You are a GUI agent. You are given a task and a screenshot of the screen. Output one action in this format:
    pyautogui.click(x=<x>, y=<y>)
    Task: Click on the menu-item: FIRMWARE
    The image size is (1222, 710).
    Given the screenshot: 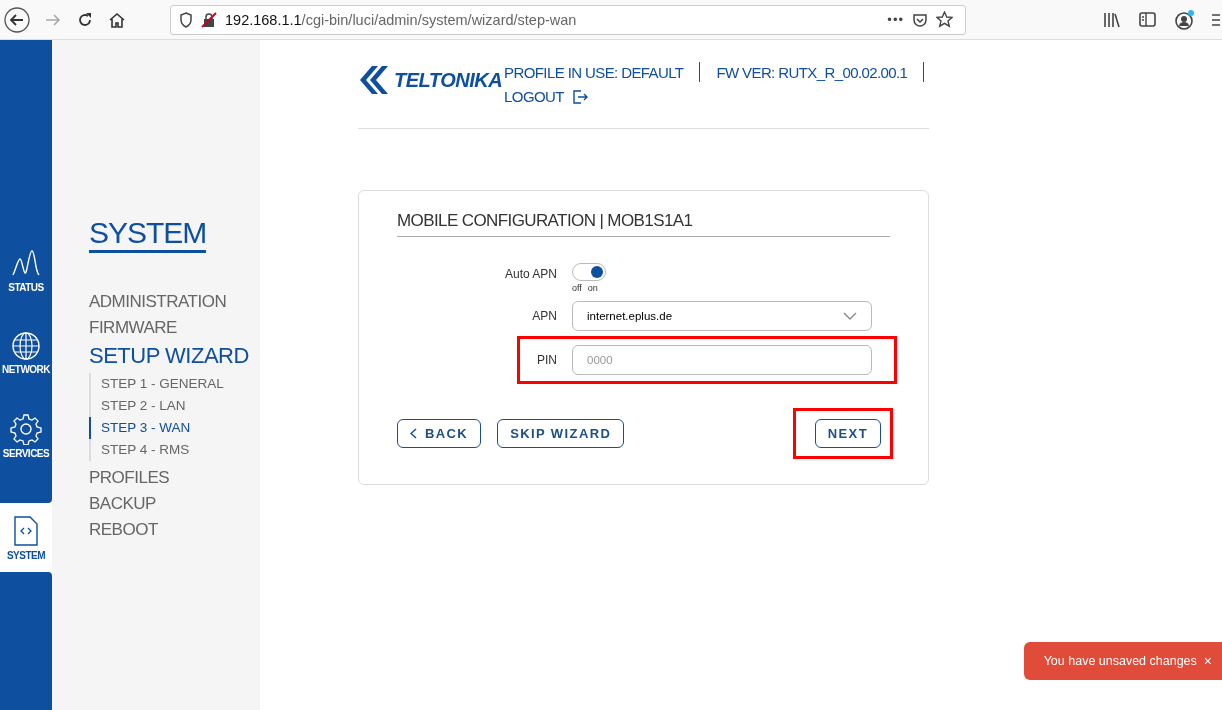 What is the action you would take?
    pyautogui.click(x=174, y=328)
    